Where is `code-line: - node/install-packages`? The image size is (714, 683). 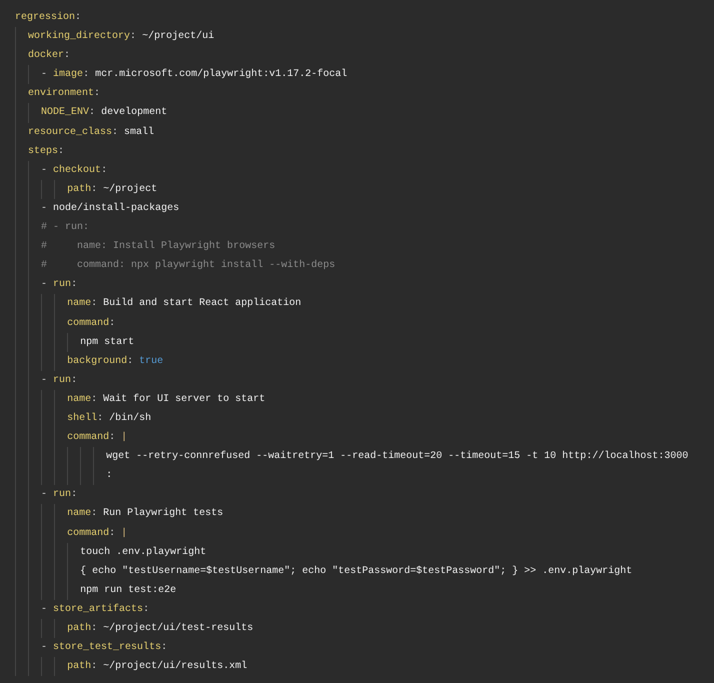 code-line: - node/install-packages is located at coordinates (110, 209).